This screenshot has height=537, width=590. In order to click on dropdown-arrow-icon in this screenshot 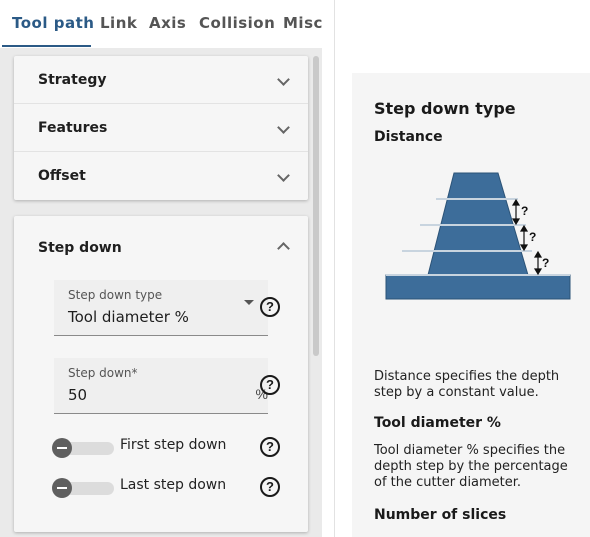, I will do `click(249, 302)`.